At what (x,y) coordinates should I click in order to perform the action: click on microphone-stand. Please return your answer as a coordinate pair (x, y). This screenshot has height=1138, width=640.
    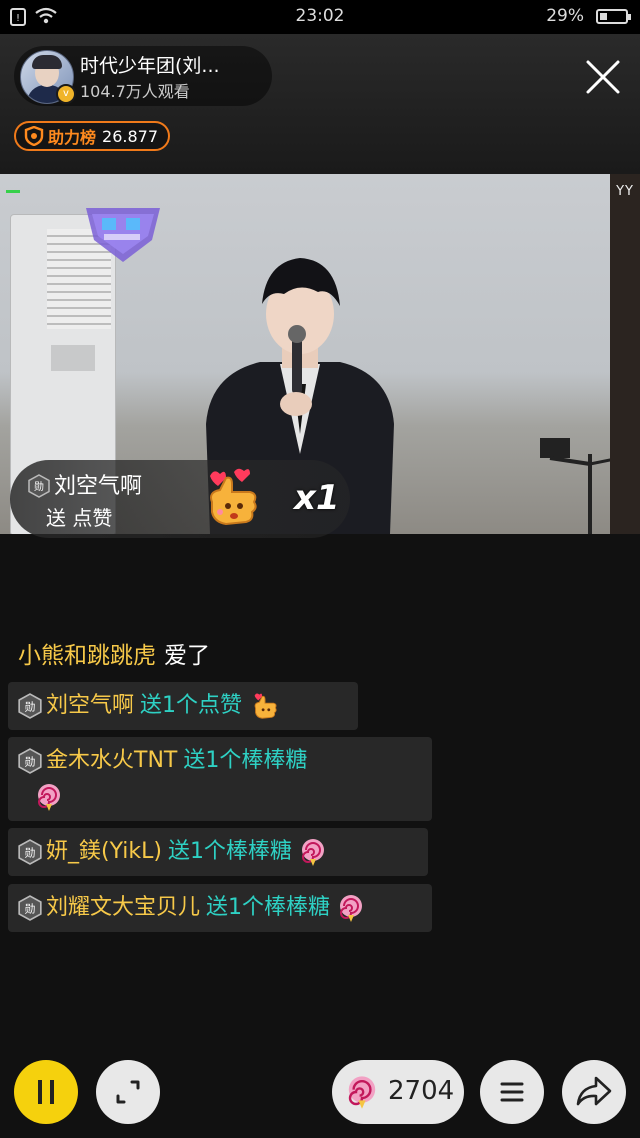
    Looking at the image, I should click on (580, 486).